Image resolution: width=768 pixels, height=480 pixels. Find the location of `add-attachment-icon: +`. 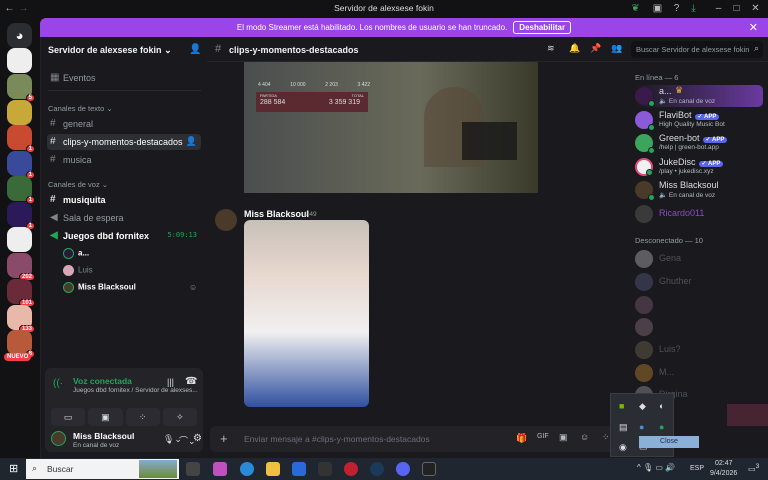

add-attachment-icon: + is located at coordinates (224, 438).